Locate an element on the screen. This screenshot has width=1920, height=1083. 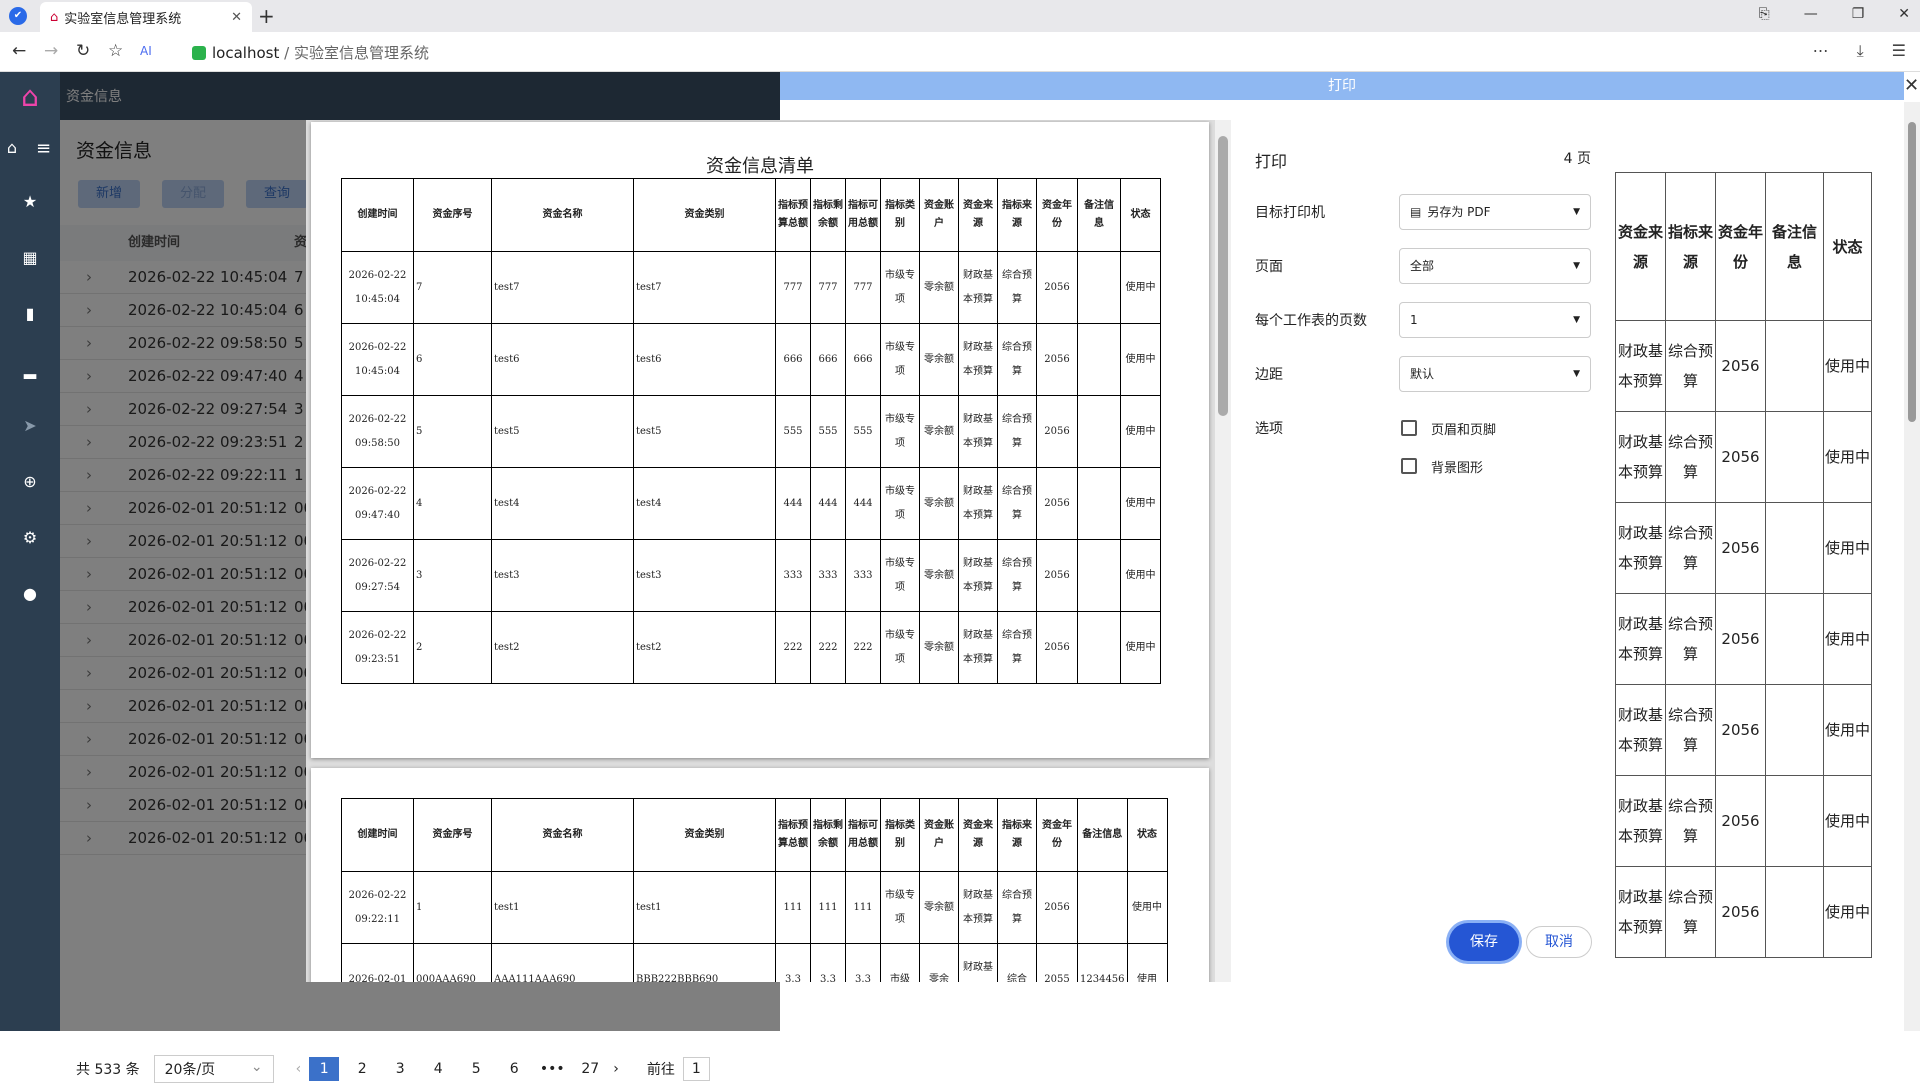
cancel-button: 取消 is located at coordinates (1559, 942).